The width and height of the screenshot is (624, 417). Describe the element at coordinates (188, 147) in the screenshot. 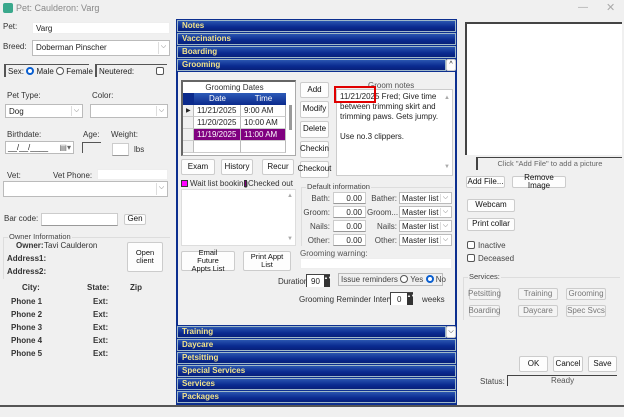

I see `row-4-selector` at that location.